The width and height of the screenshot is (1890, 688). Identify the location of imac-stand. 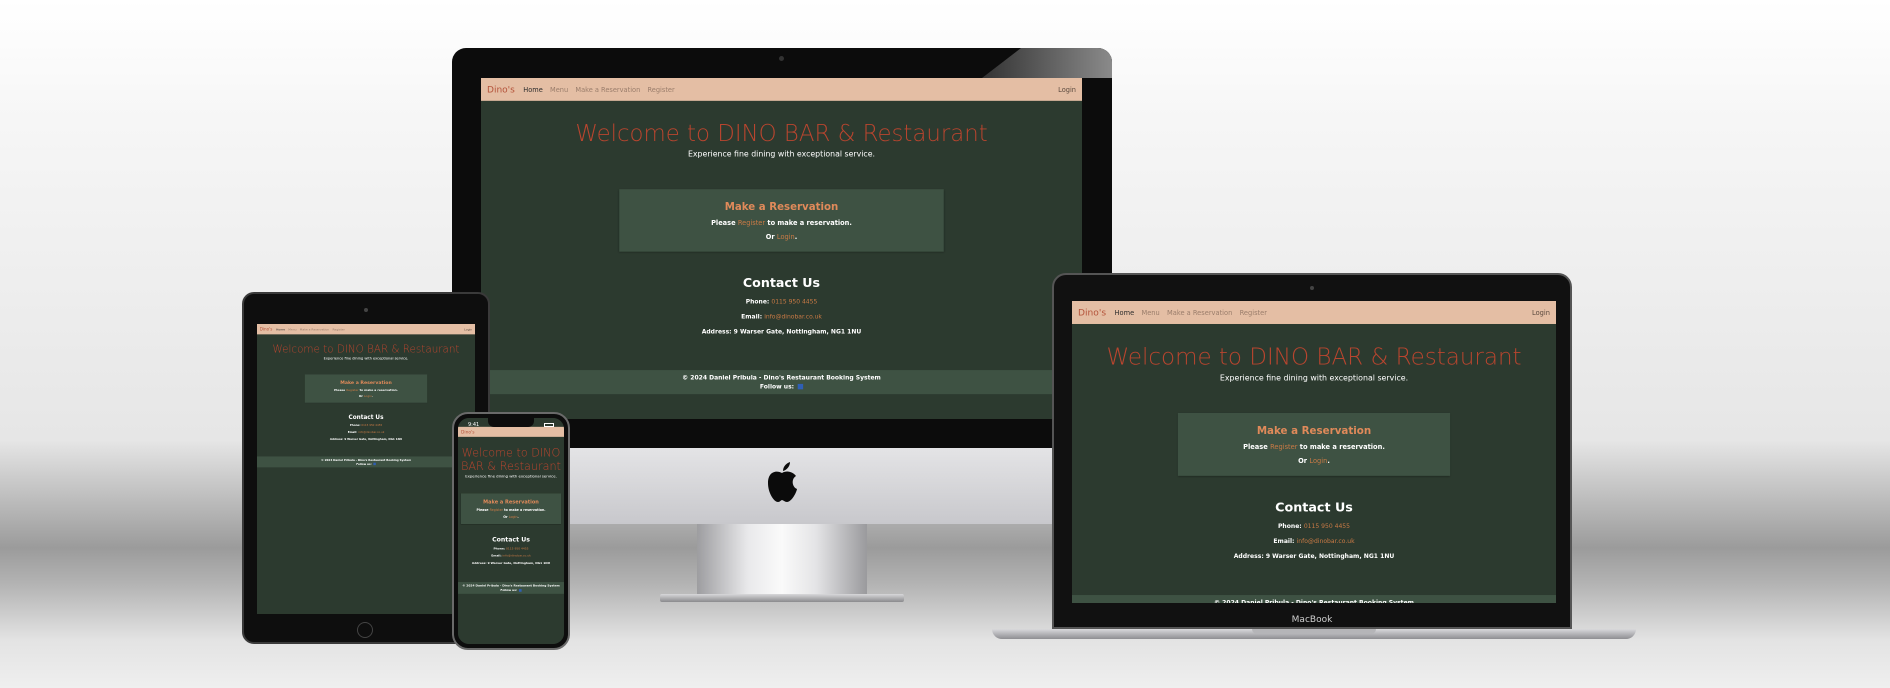
(782, 559).